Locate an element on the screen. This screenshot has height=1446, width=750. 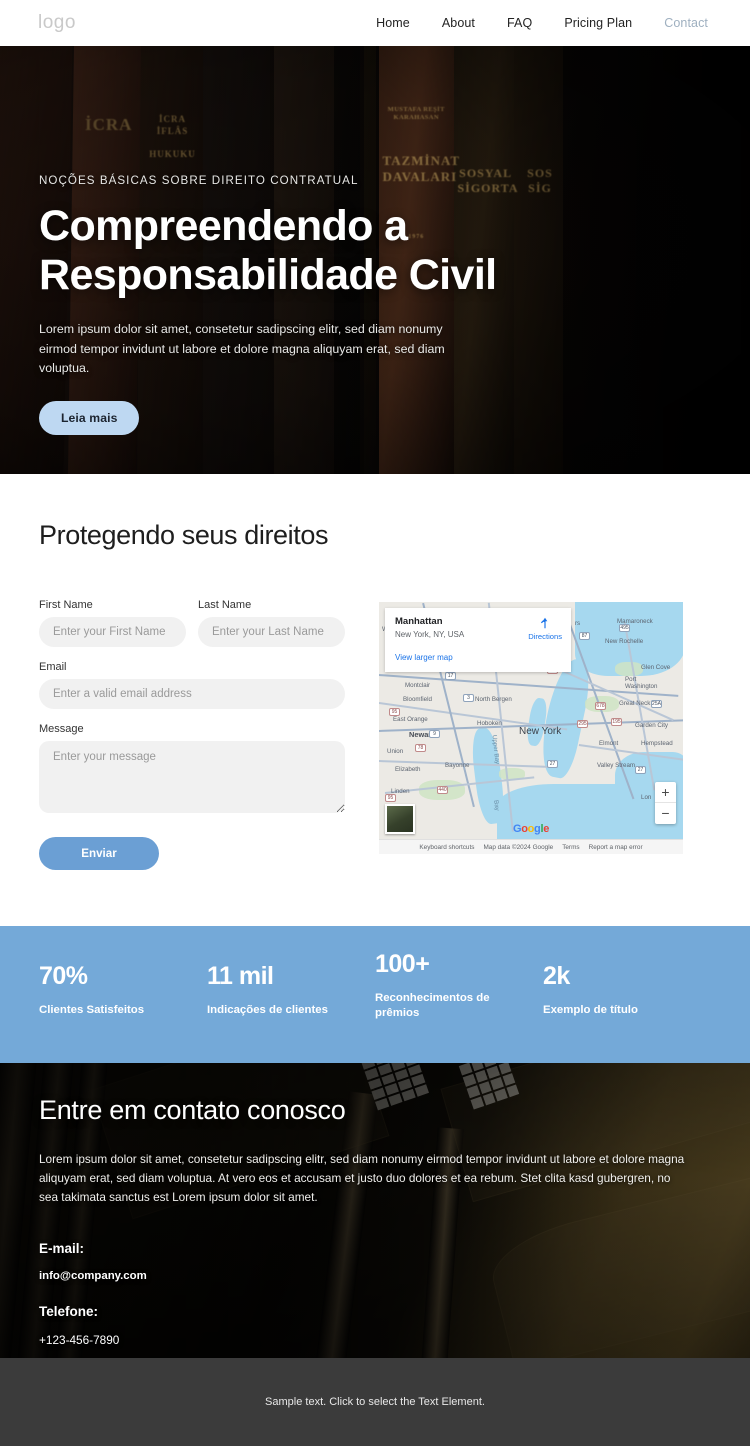
directions-arrow-icon is located at coordinates (544, 623).